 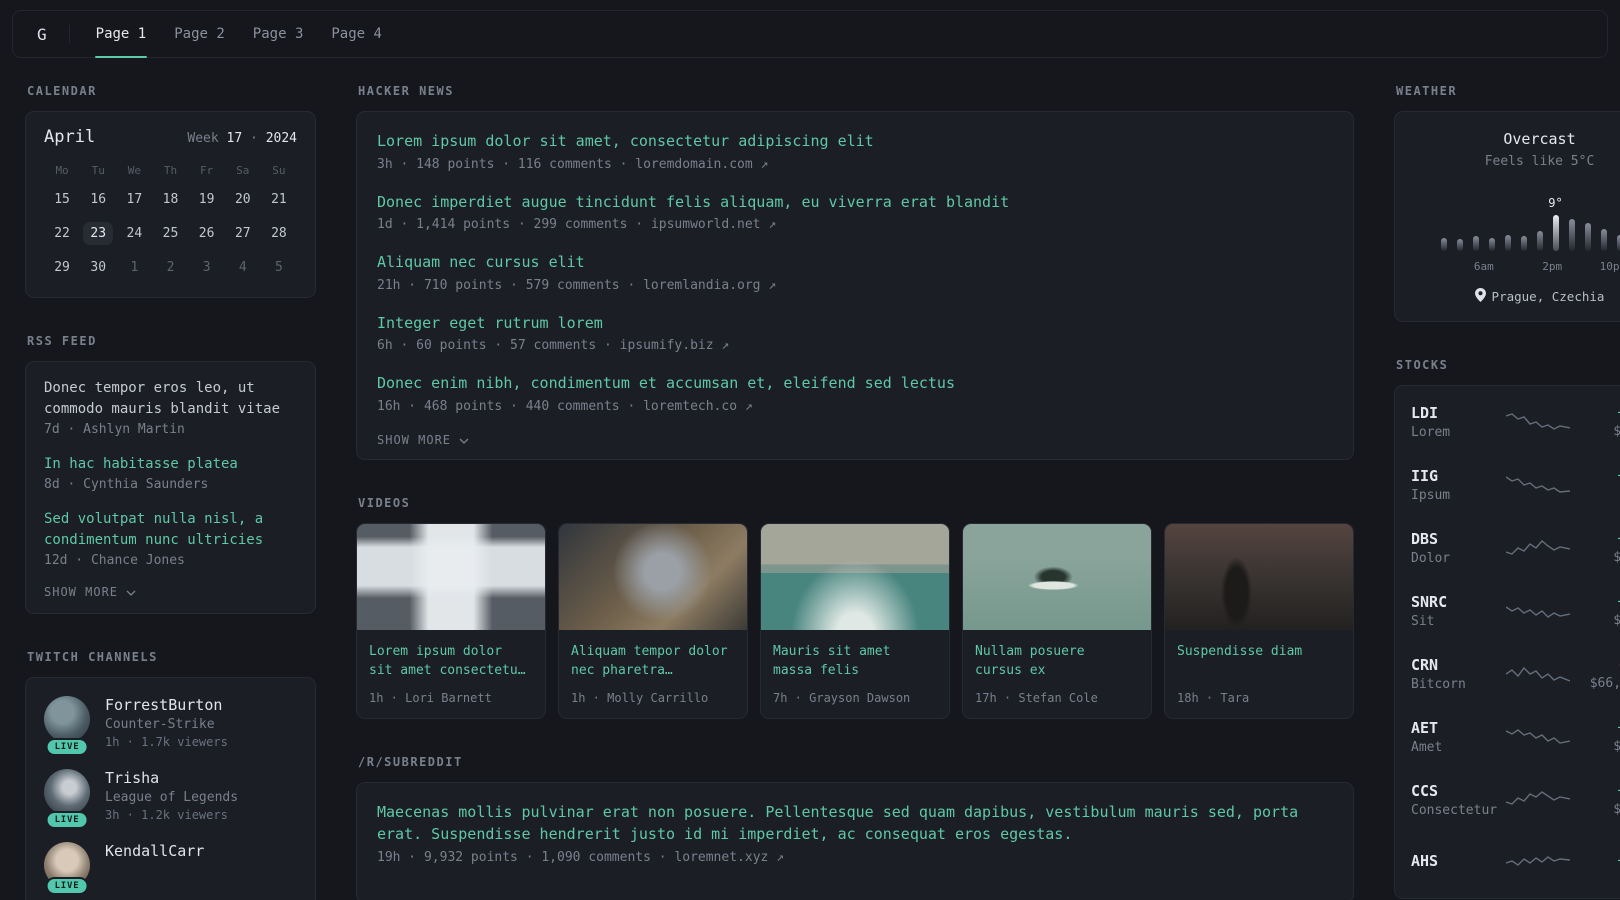 I want to click on stock-row: SNRC Sit +1.36% $148.64, so click(x=1515, y=610).